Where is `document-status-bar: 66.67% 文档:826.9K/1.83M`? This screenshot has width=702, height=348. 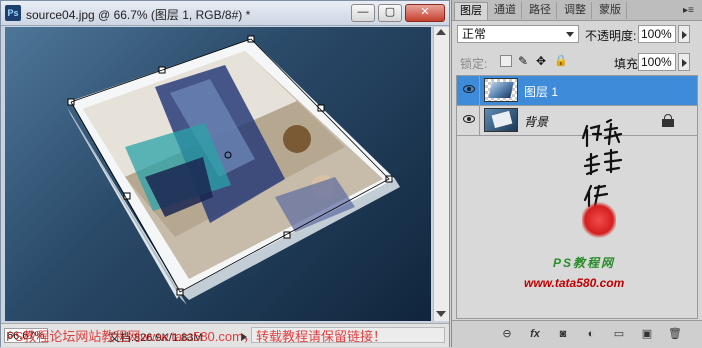 document-status-bar: 66.67% 文档:826.9K/1.83M is located at coordinates (225, 335).